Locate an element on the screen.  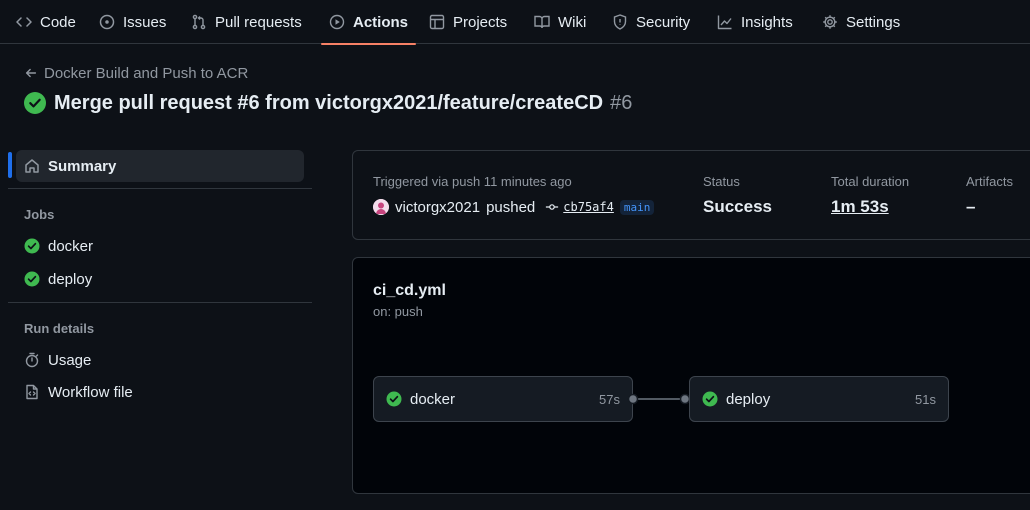
tab-pull-requests: Pull requests is located at coordinates (246, 22).